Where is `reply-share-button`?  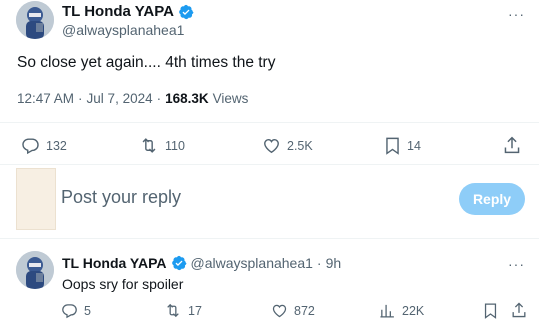 reply-share-button is located at coordinates (519, 310).